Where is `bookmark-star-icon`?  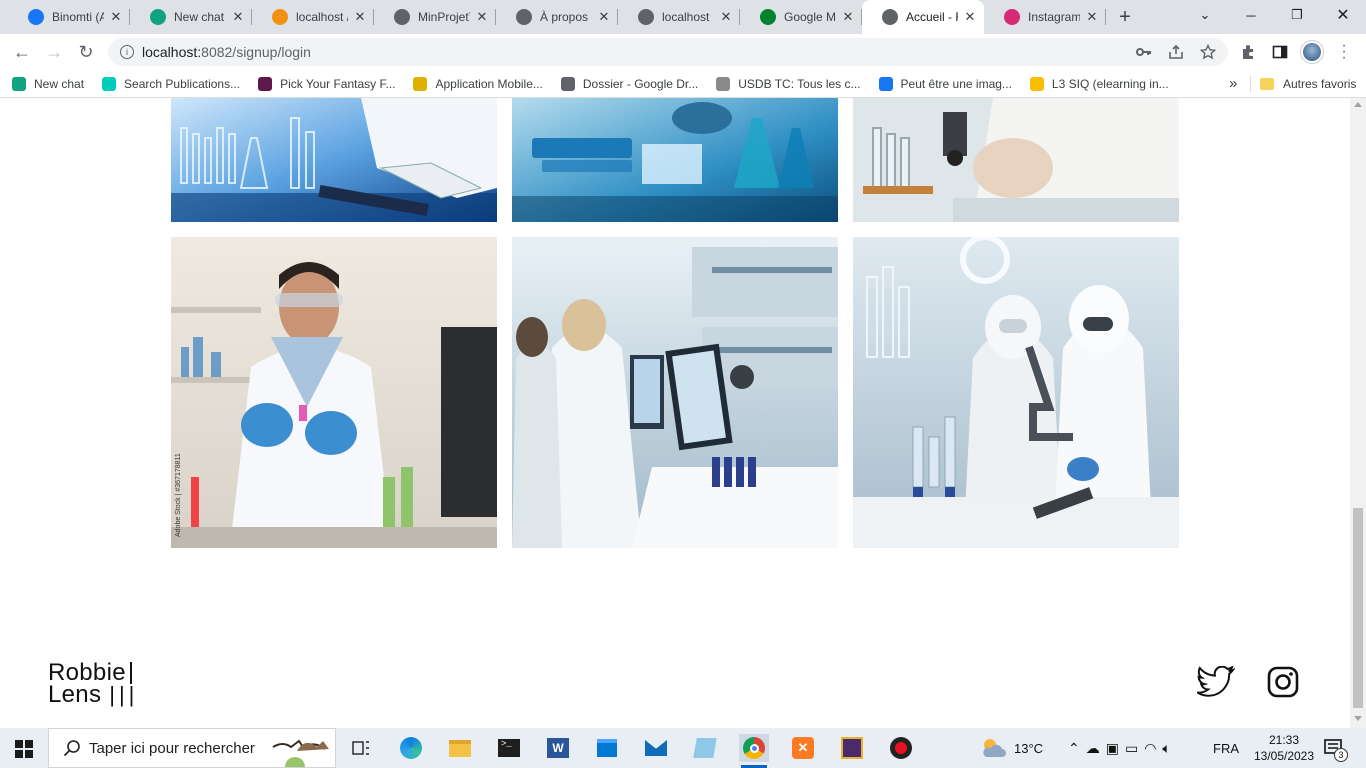
bookmark-star-icon is located at coordinates (1208, 52).